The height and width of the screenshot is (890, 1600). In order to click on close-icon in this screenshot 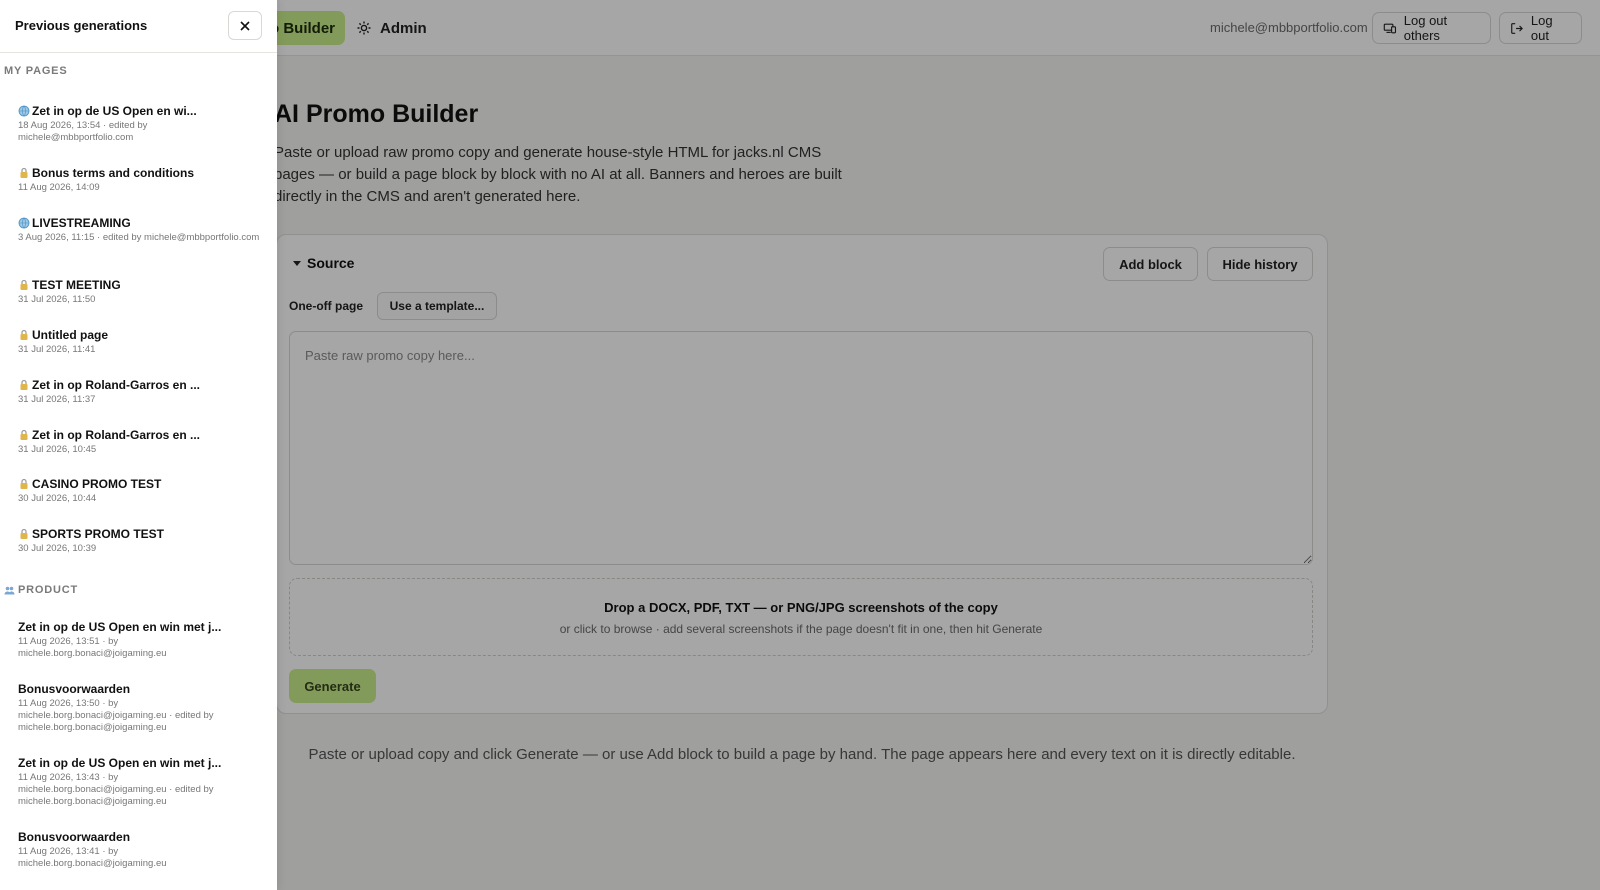, I will do `click(245, 25)`.